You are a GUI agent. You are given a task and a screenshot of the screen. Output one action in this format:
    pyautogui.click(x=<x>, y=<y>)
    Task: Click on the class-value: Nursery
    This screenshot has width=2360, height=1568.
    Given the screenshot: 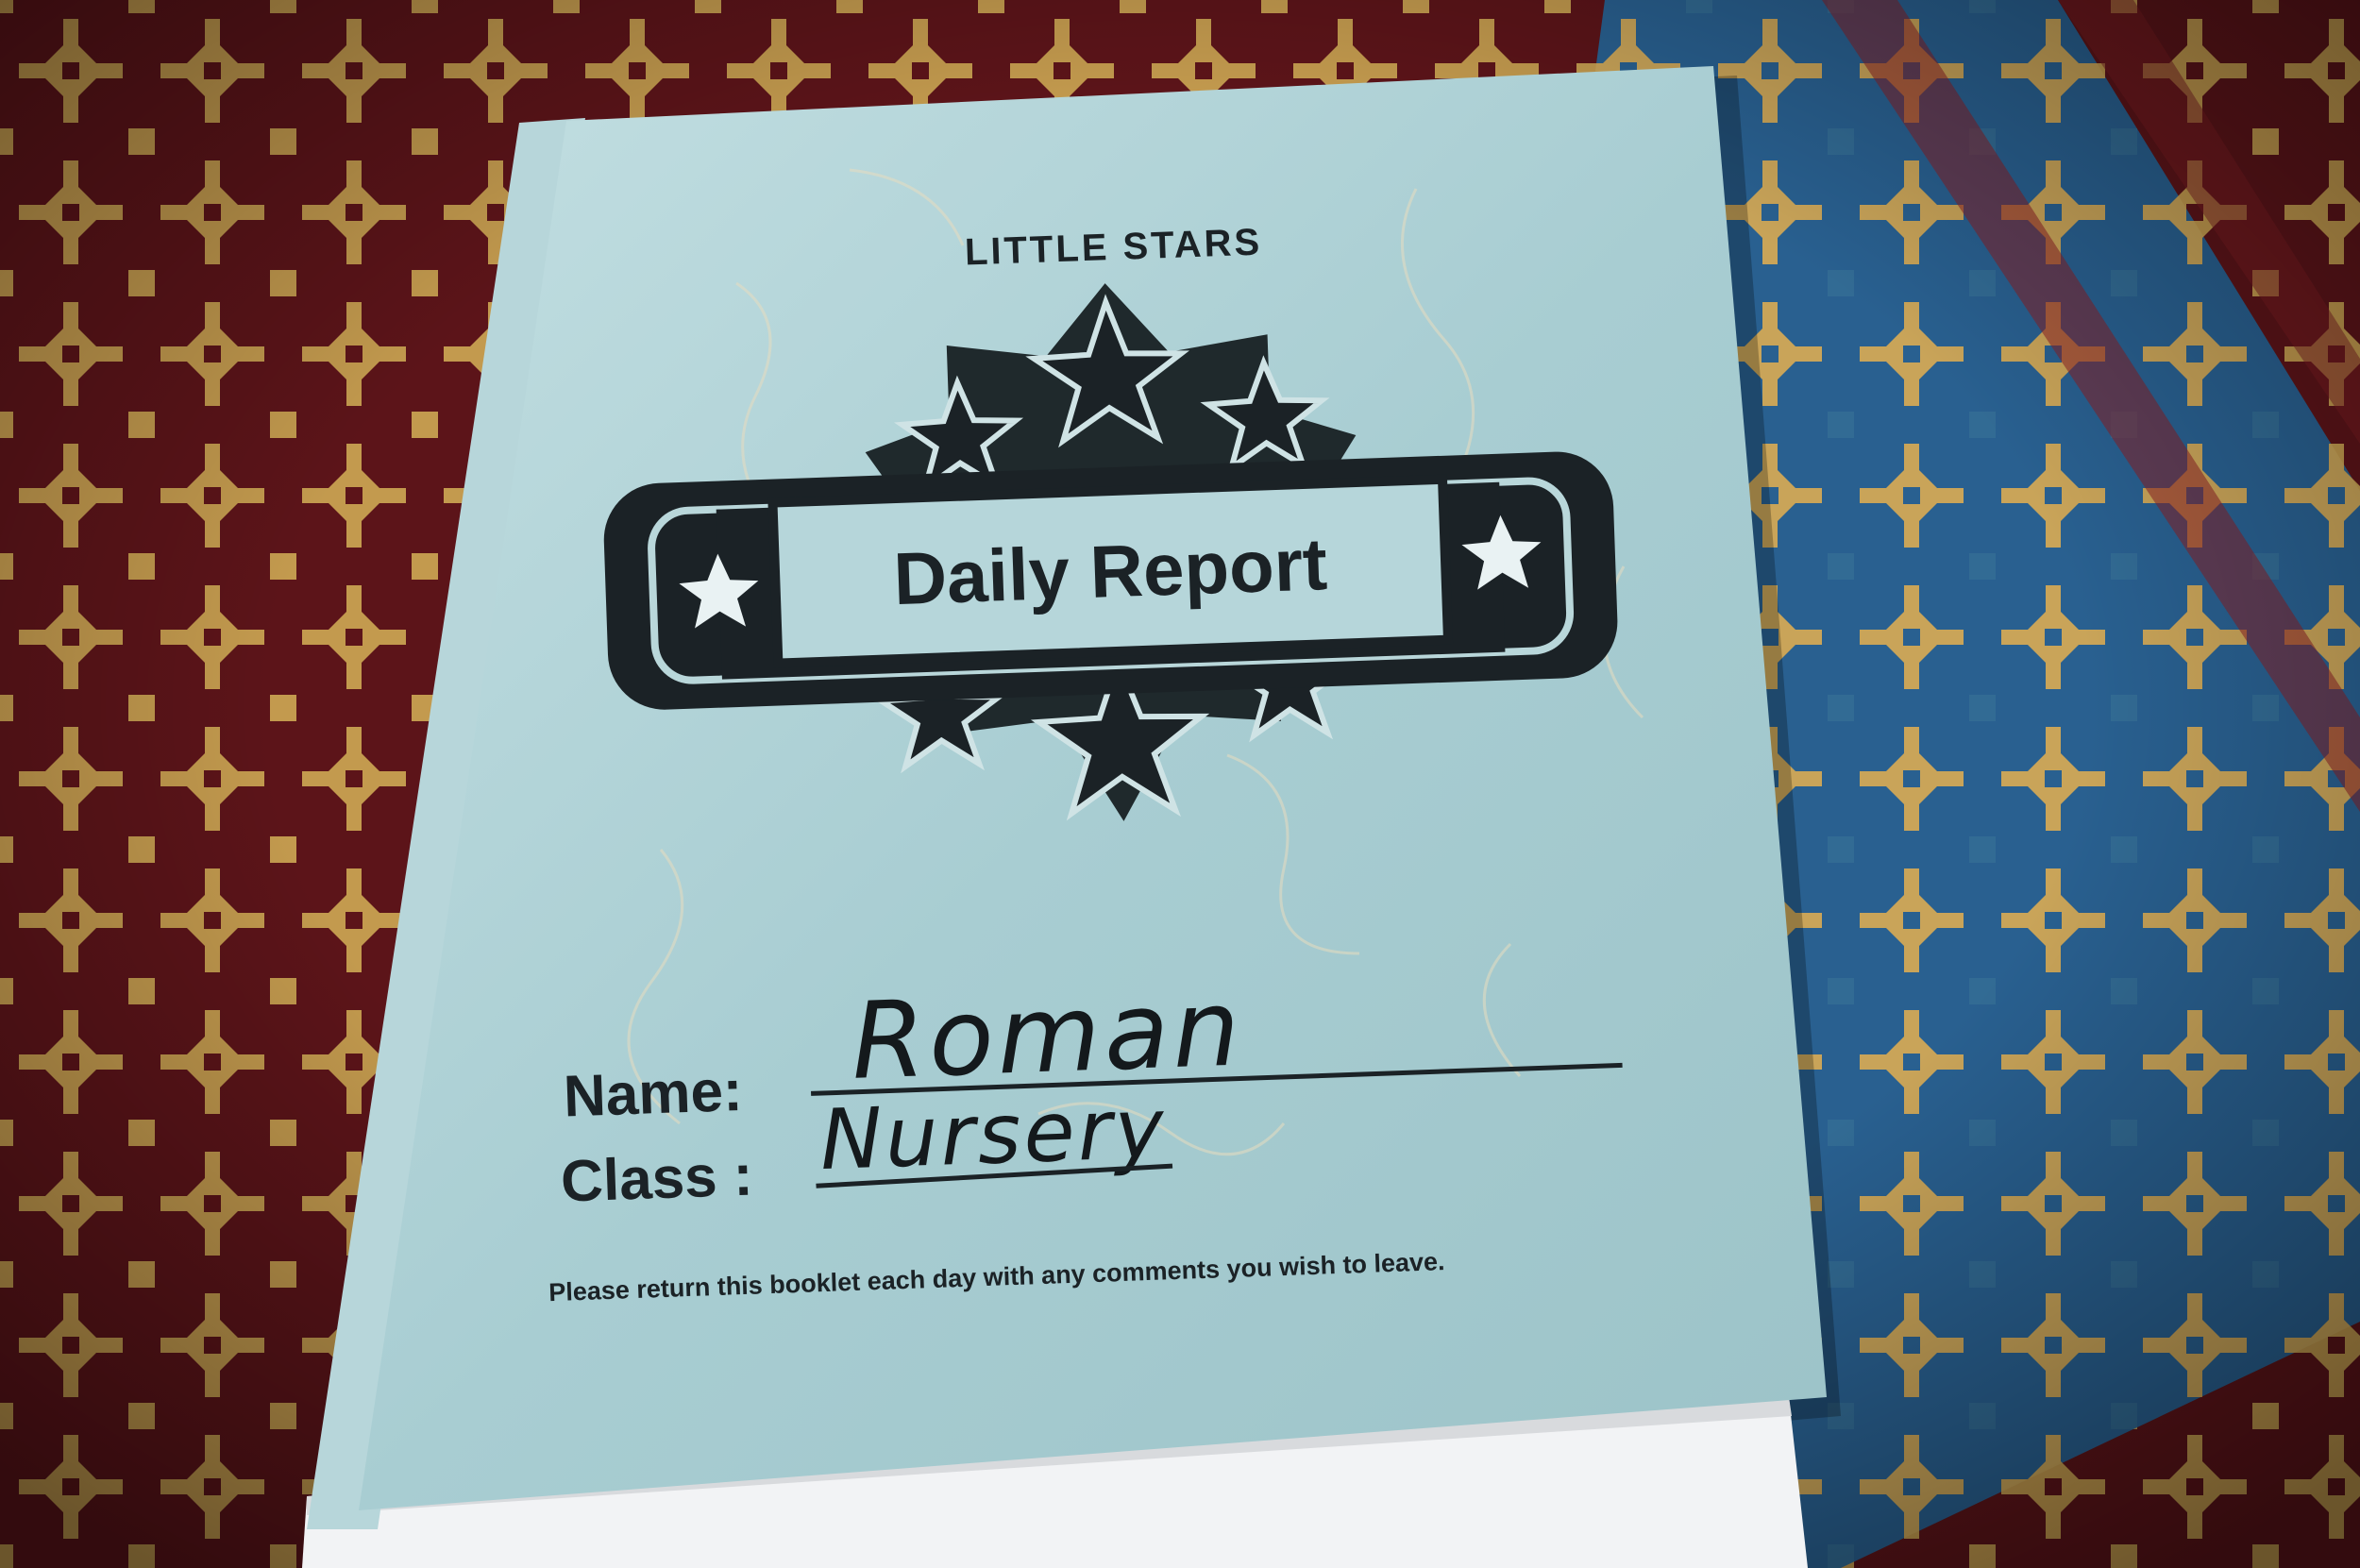 What is the action you would take?
    pyautogui.click(x=993, y=1134)
    